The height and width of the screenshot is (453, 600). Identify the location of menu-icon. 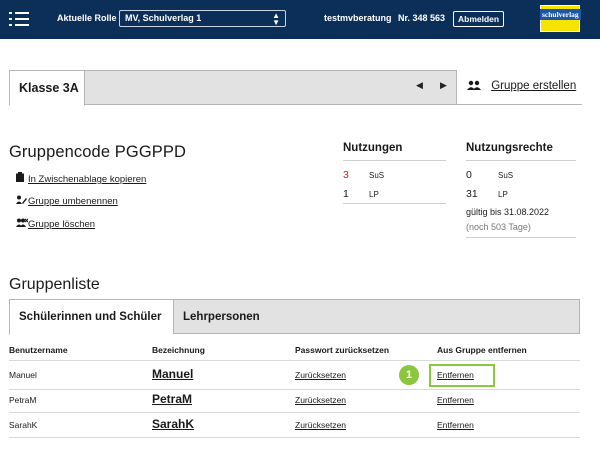
(19, 19).